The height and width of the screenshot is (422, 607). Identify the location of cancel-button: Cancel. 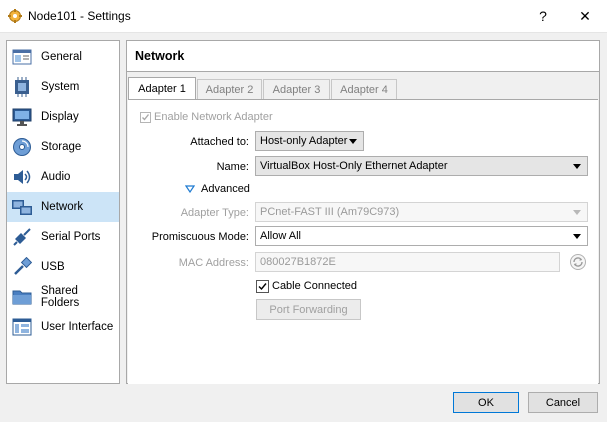
(563, 402).